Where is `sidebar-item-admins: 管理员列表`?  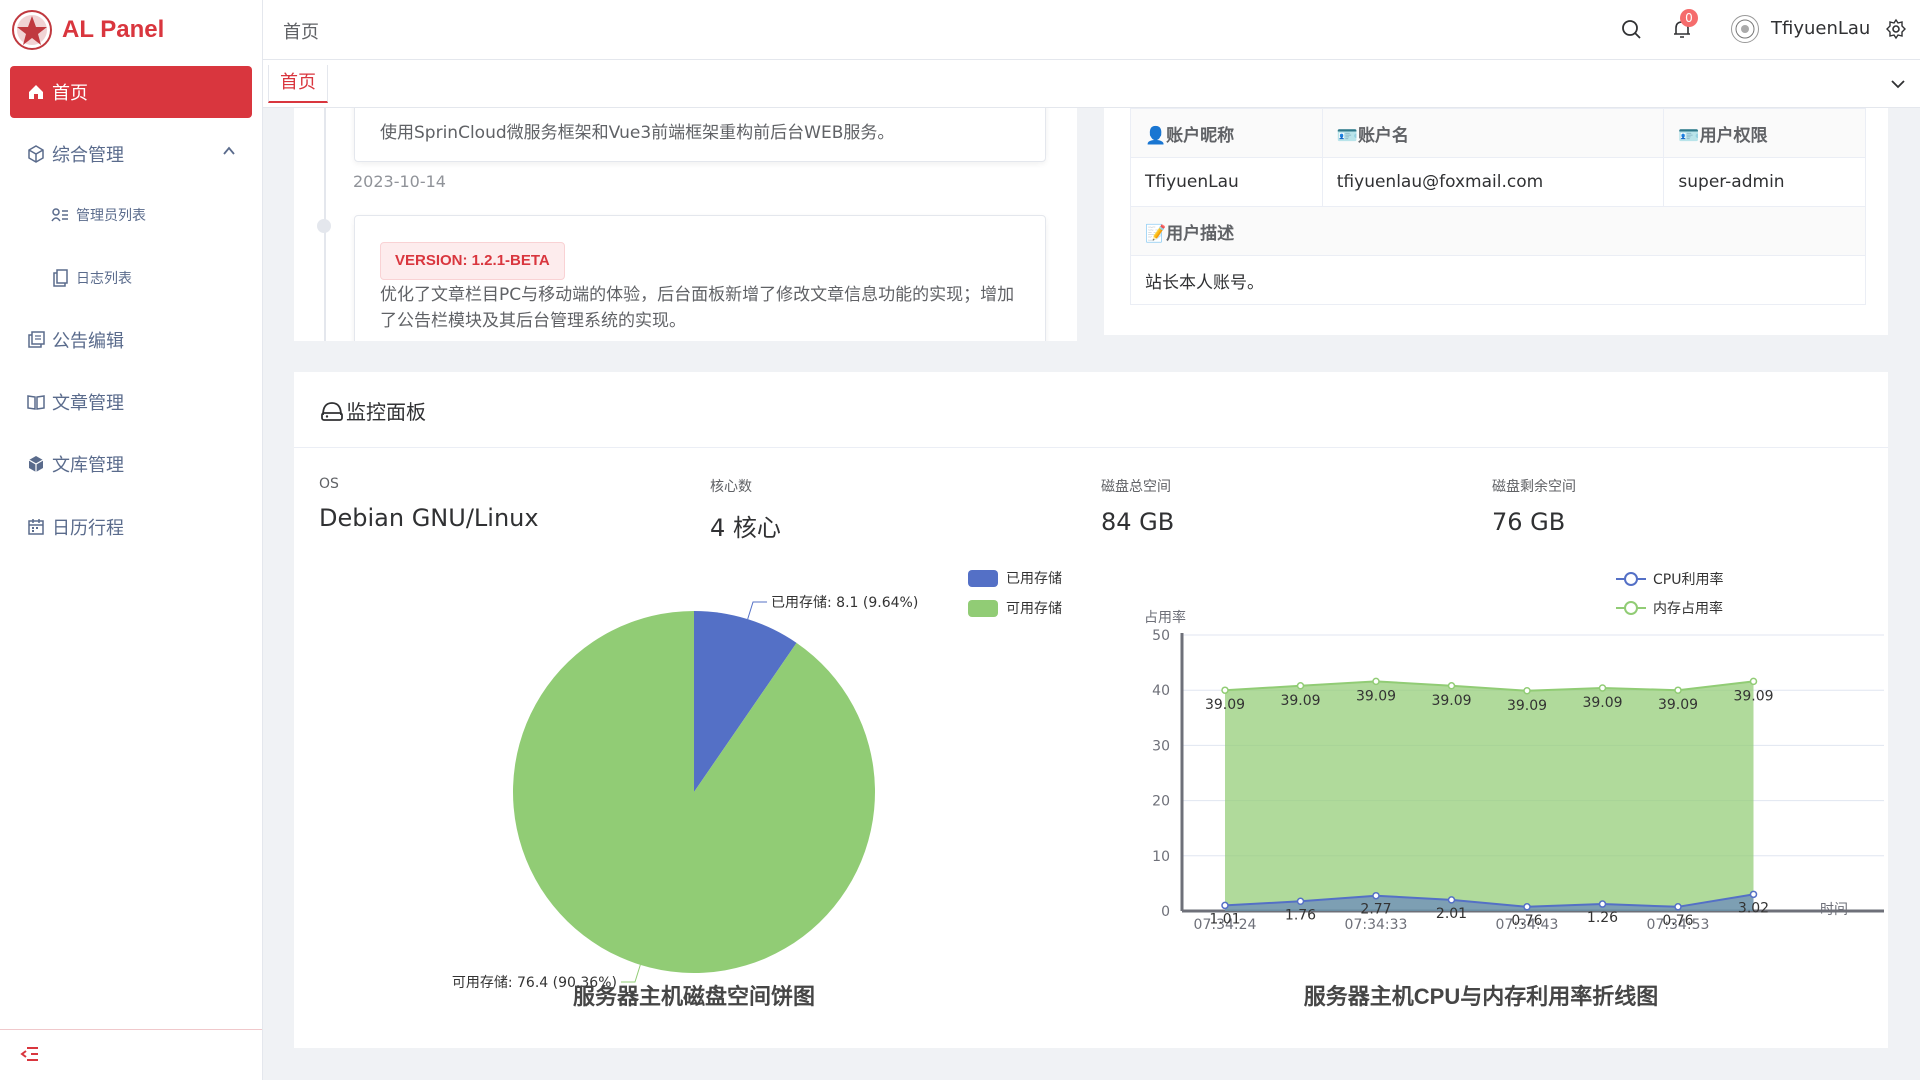
sidebar-item-admins: 管理员列表 is located at coordinates (131, 215).